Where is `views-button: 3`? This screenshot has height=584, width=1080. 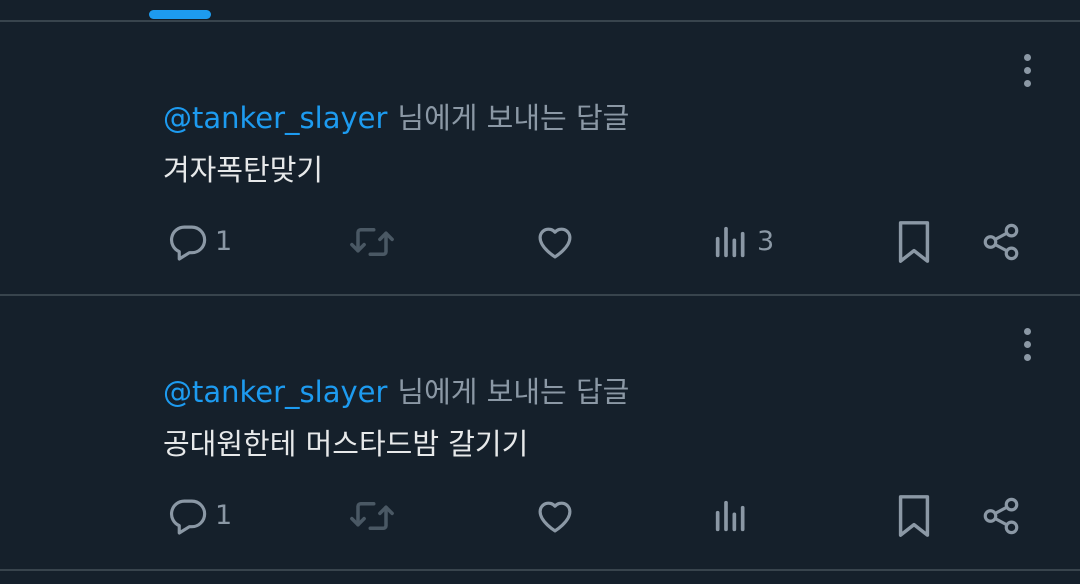
views-button: 3 is located at coordinates (742, 242).